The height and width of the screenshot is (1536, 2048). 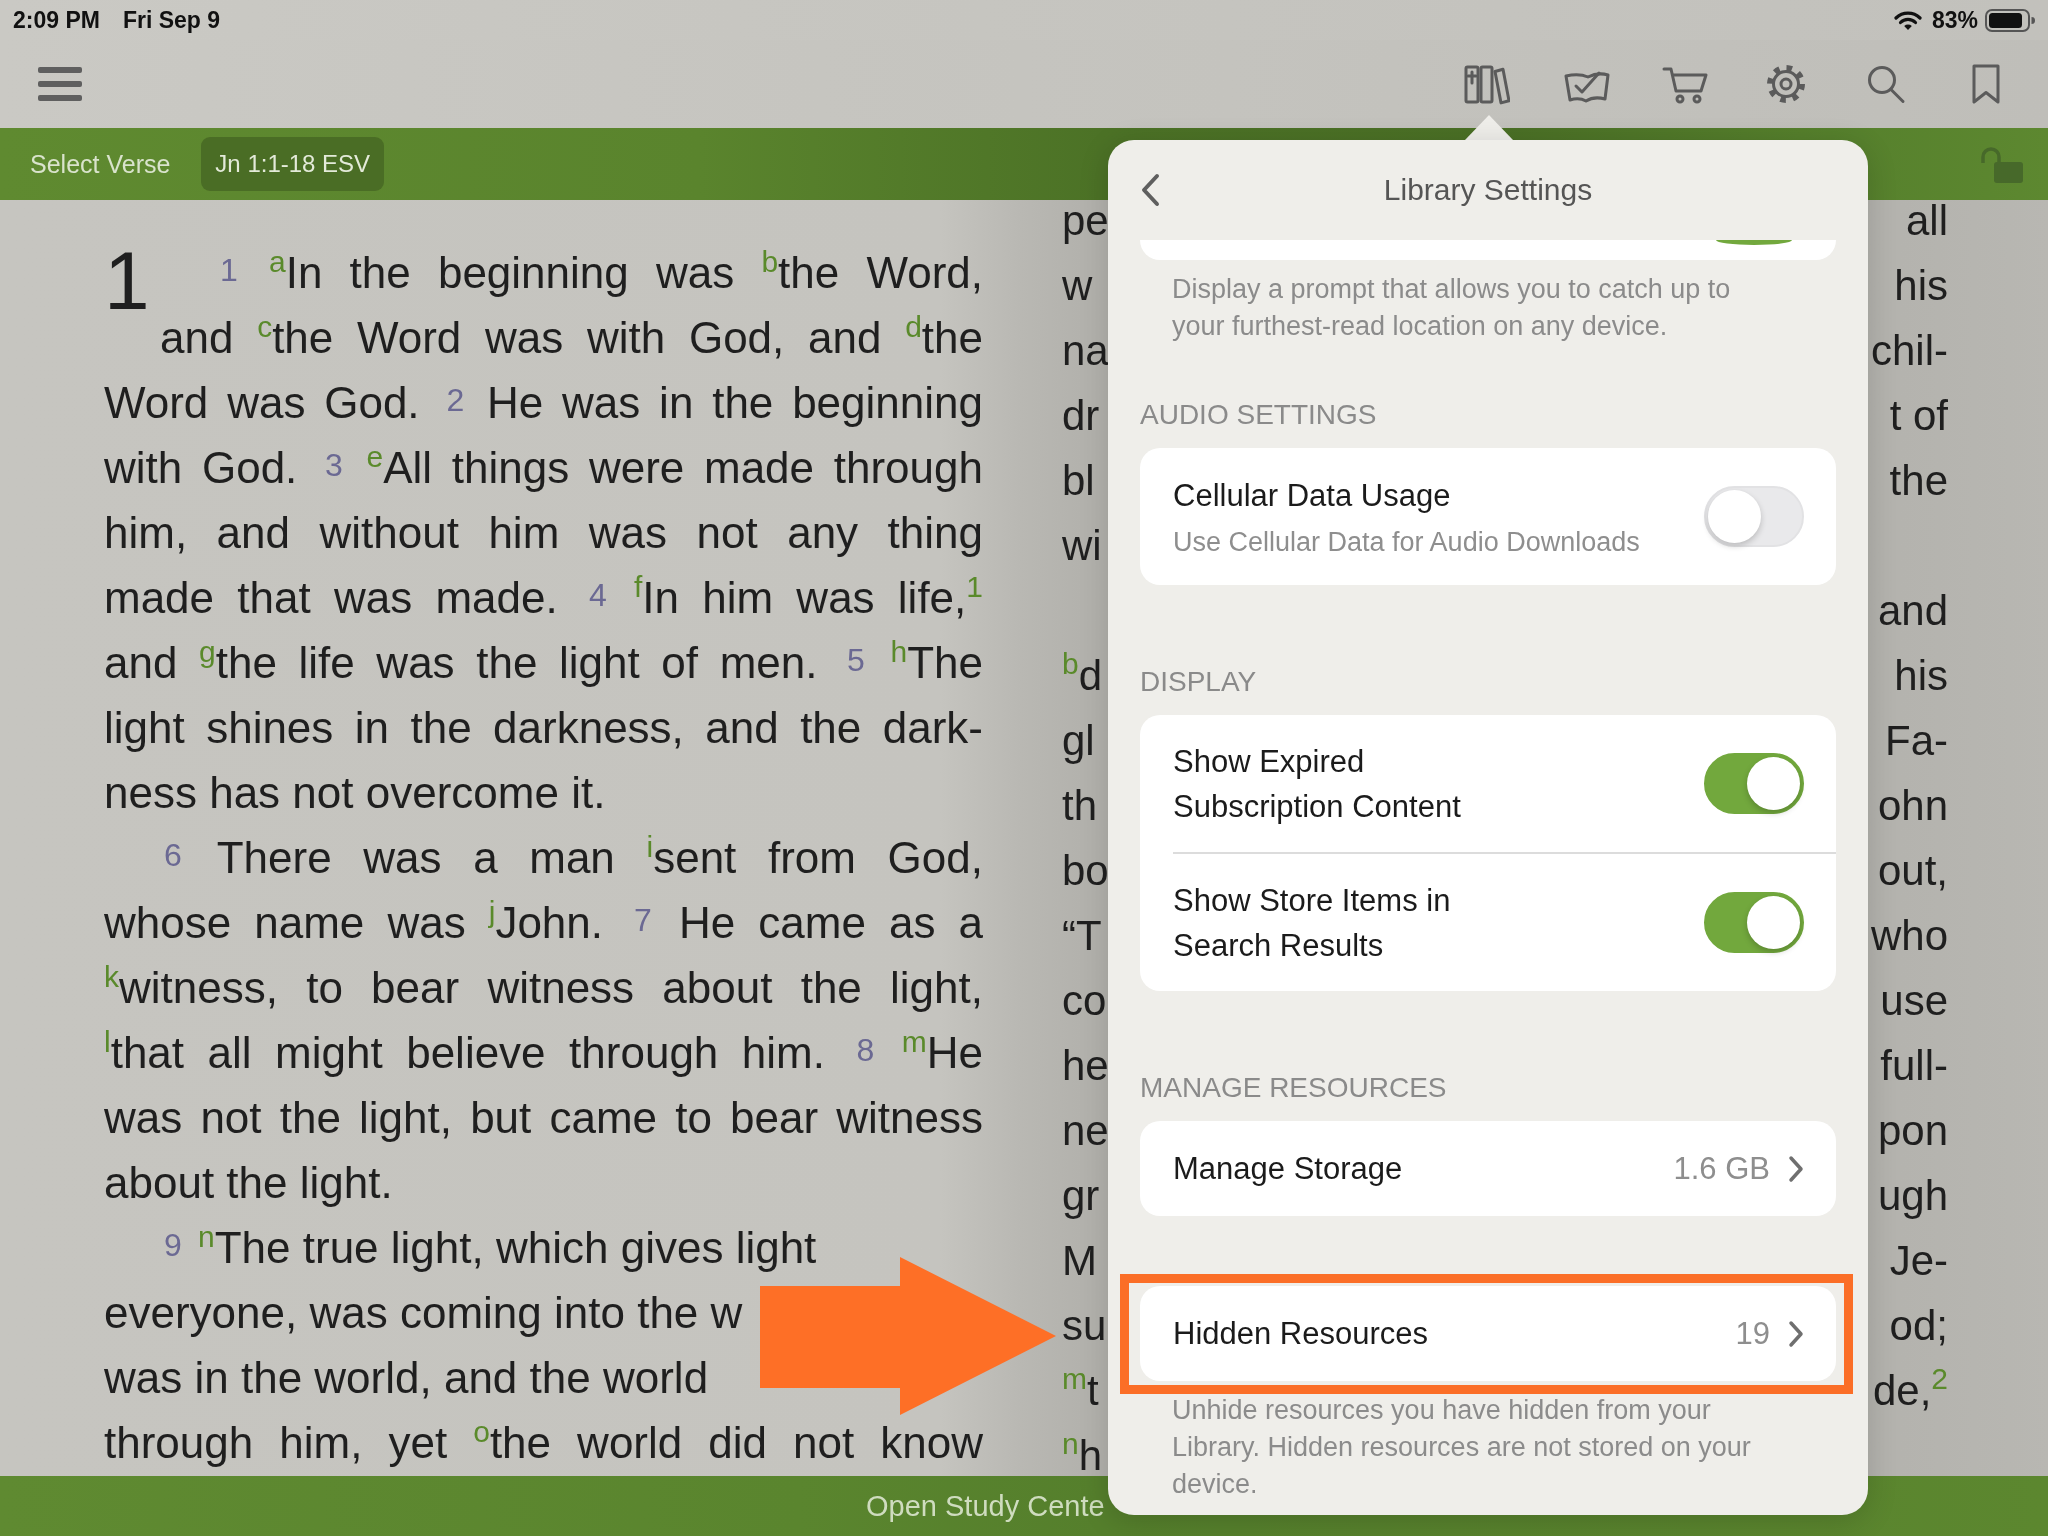 I want to click on select-verse-button: Select Verse, so click(x=100, y=164).